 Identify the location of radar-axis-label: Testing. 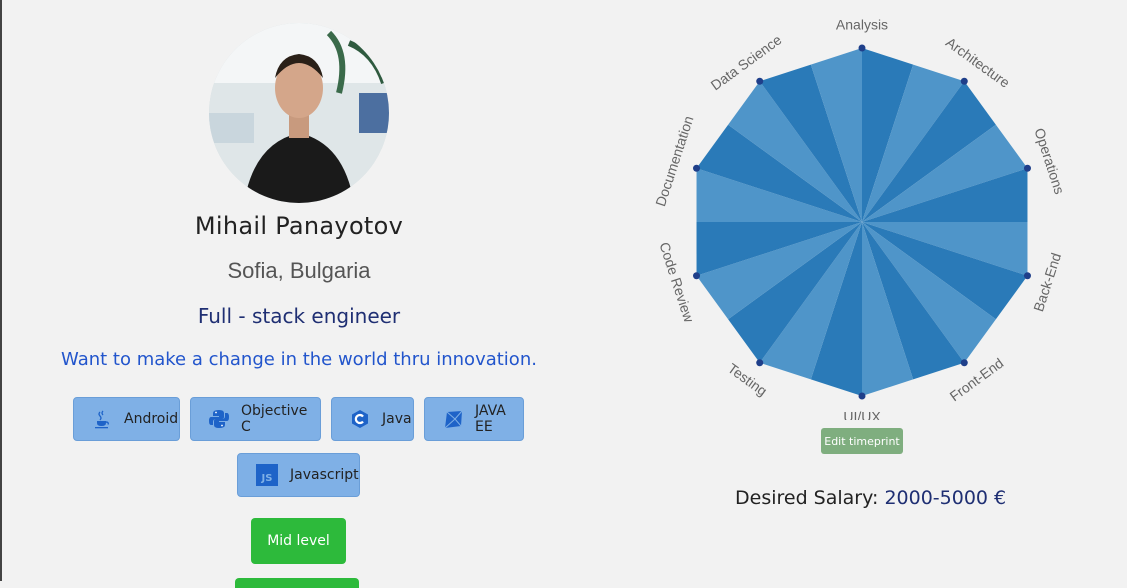
(747, 379).